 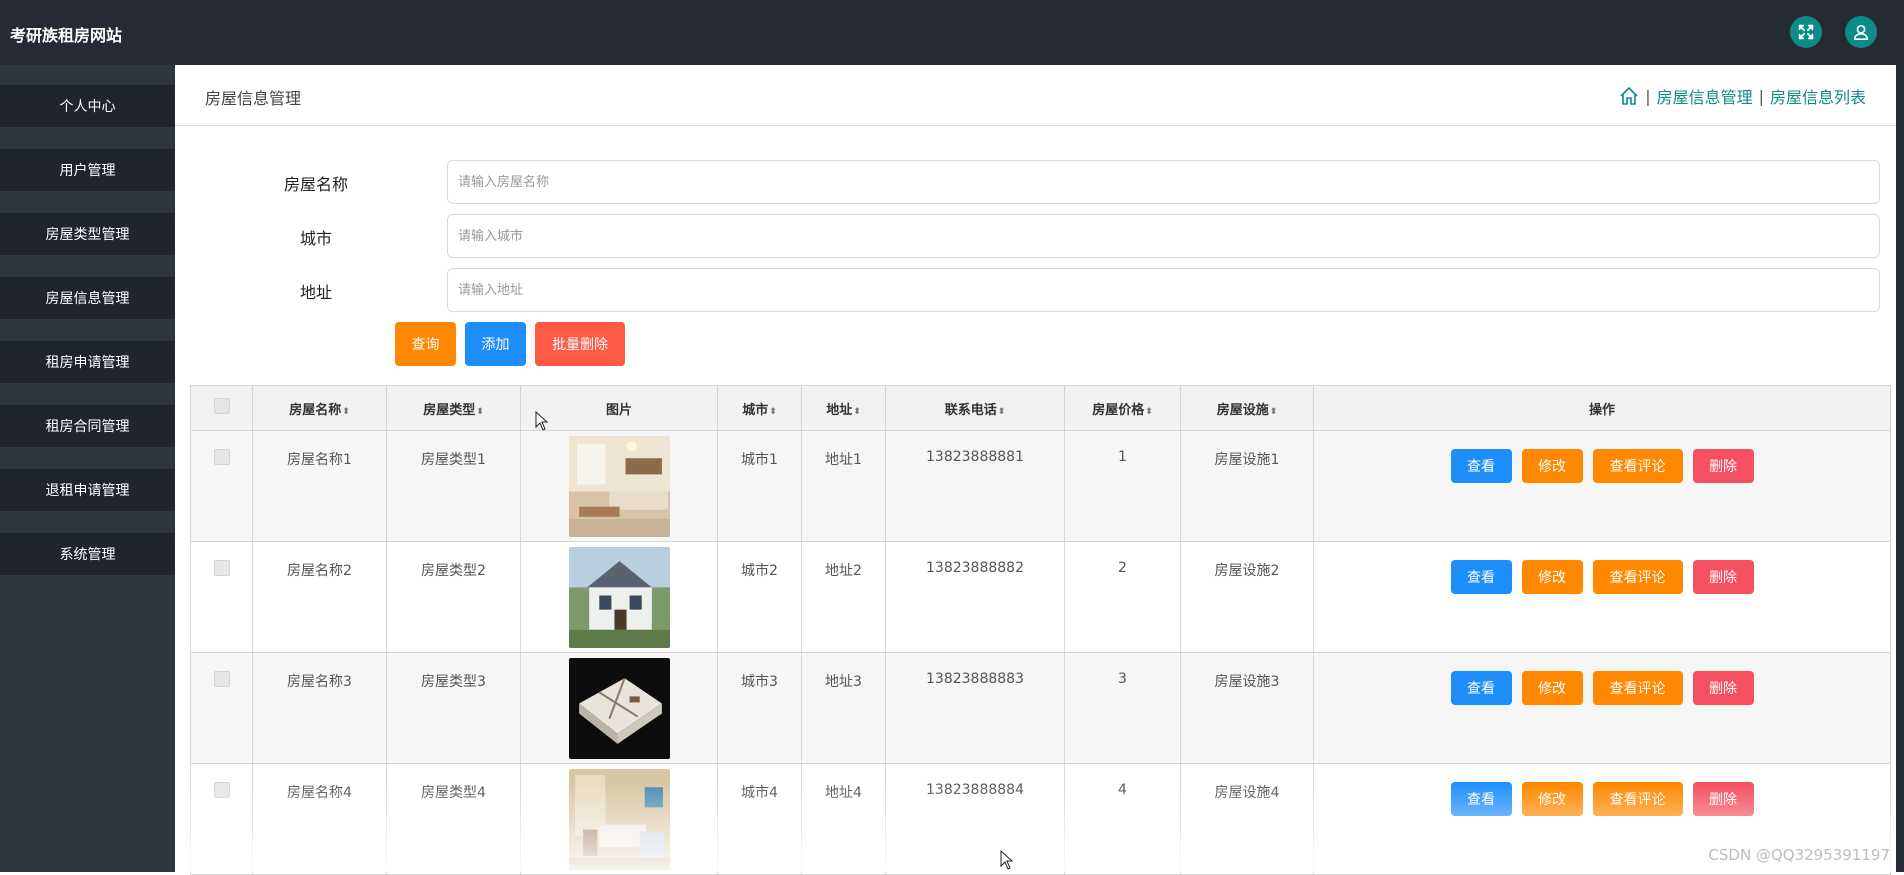 I want to click on breadcrumb: | 房屋信息管理 | 房屋信息列表, so click(x=1742, y=96).